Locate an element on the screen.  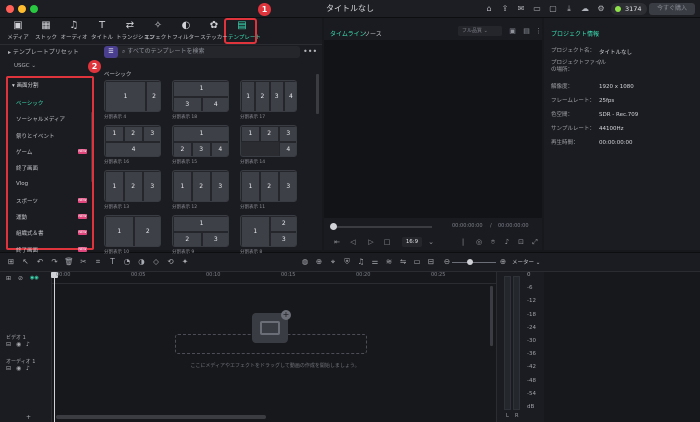
close-window-button is located at coordinates (10, 9).